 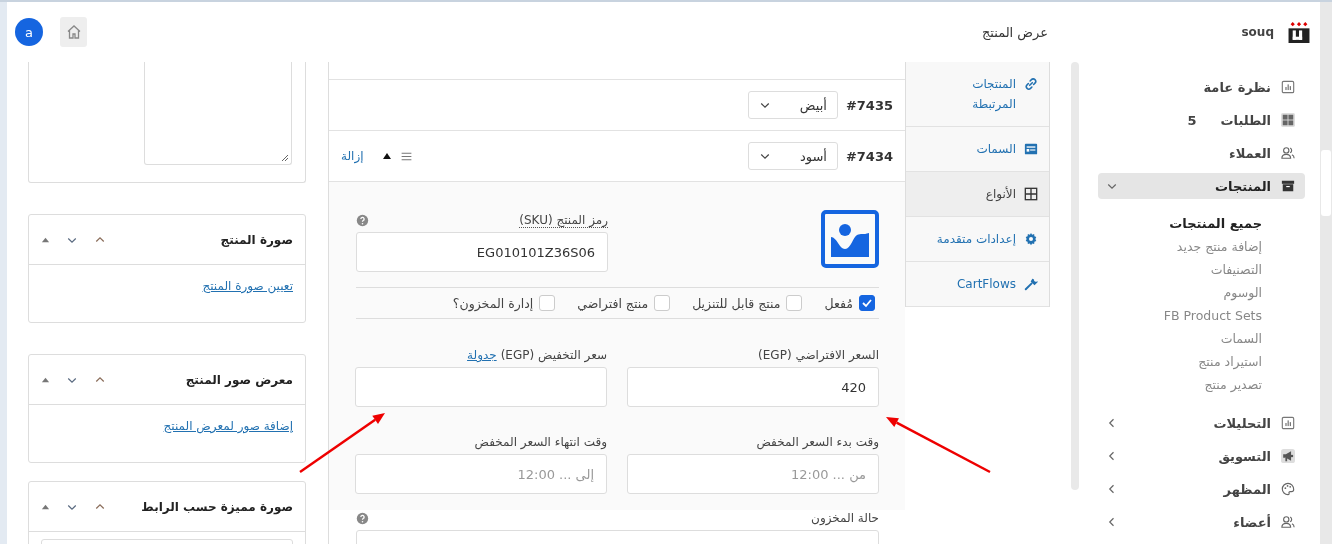 What do you see at coordinates (869, 105) in the screenshot?
I see `variation-id: #7435` at bounding box center [869, 105].